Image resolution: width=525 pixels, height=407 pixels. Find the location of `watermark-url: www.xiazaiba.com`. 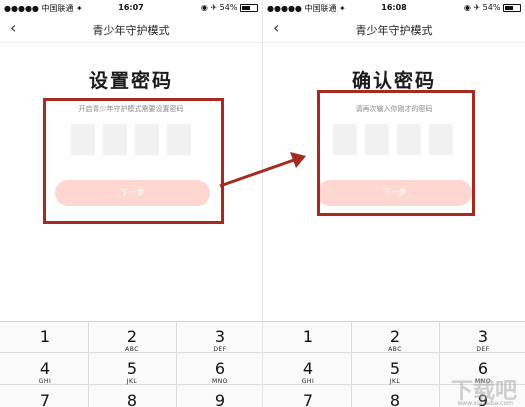

watermark-url: www.xiazaiba.com is located at coordinates (485, 403).